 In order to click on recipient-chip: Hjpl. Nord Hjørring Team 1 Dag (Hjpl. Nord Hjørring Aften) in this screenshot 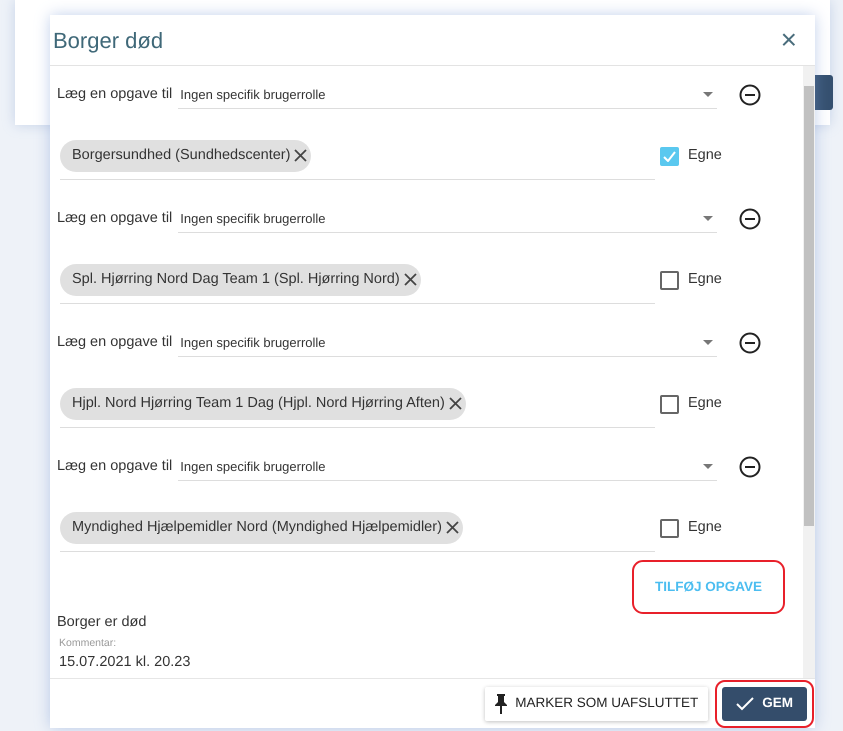, I will do `click(263, 404)`.